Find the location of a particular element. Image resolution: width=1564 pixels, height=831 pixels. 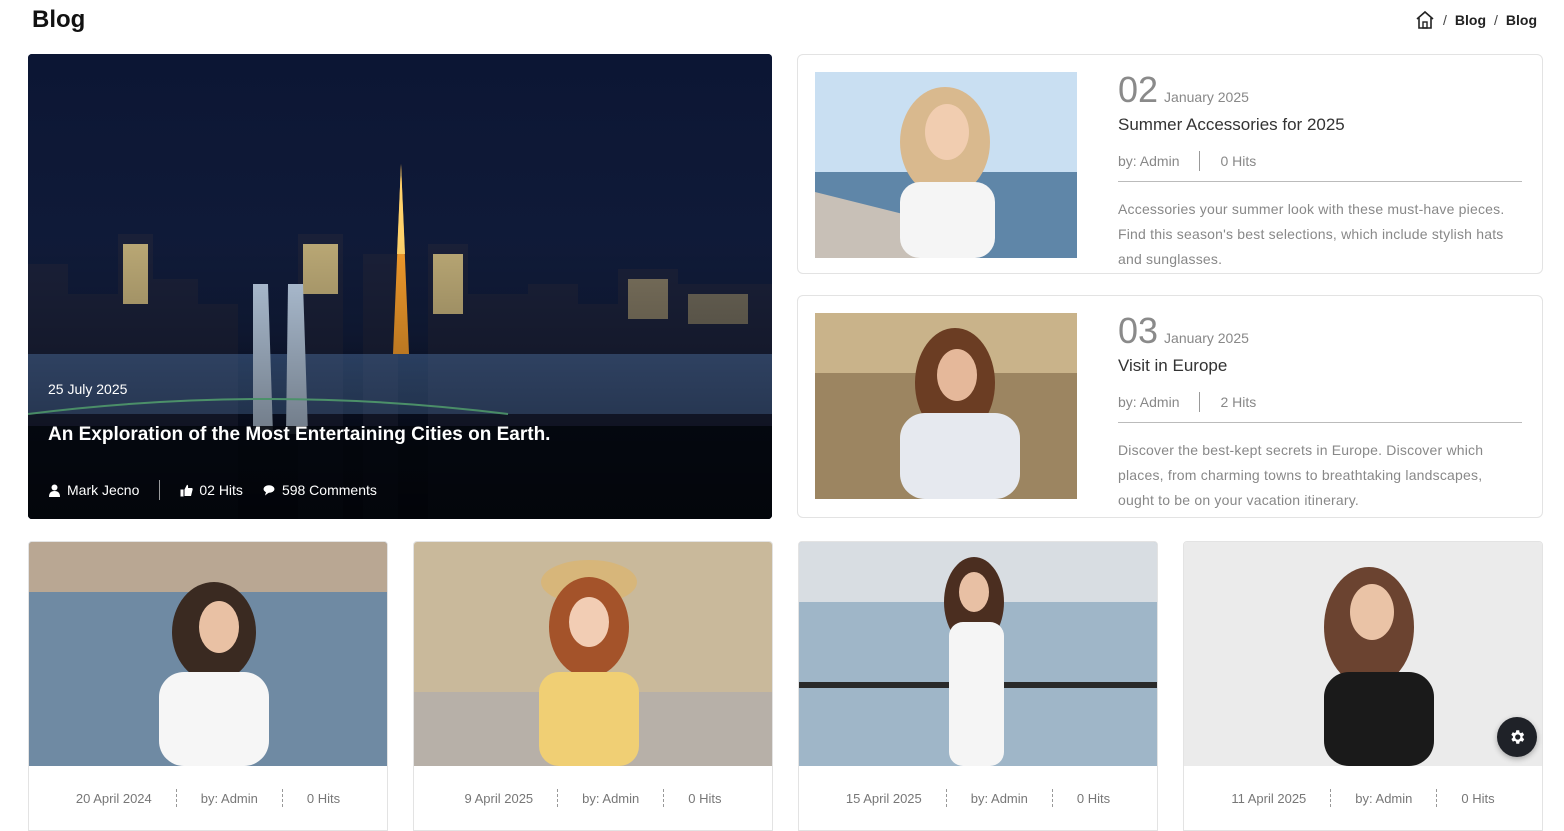

post-date: 9 April 2025 is located at coordinates (499, 798).